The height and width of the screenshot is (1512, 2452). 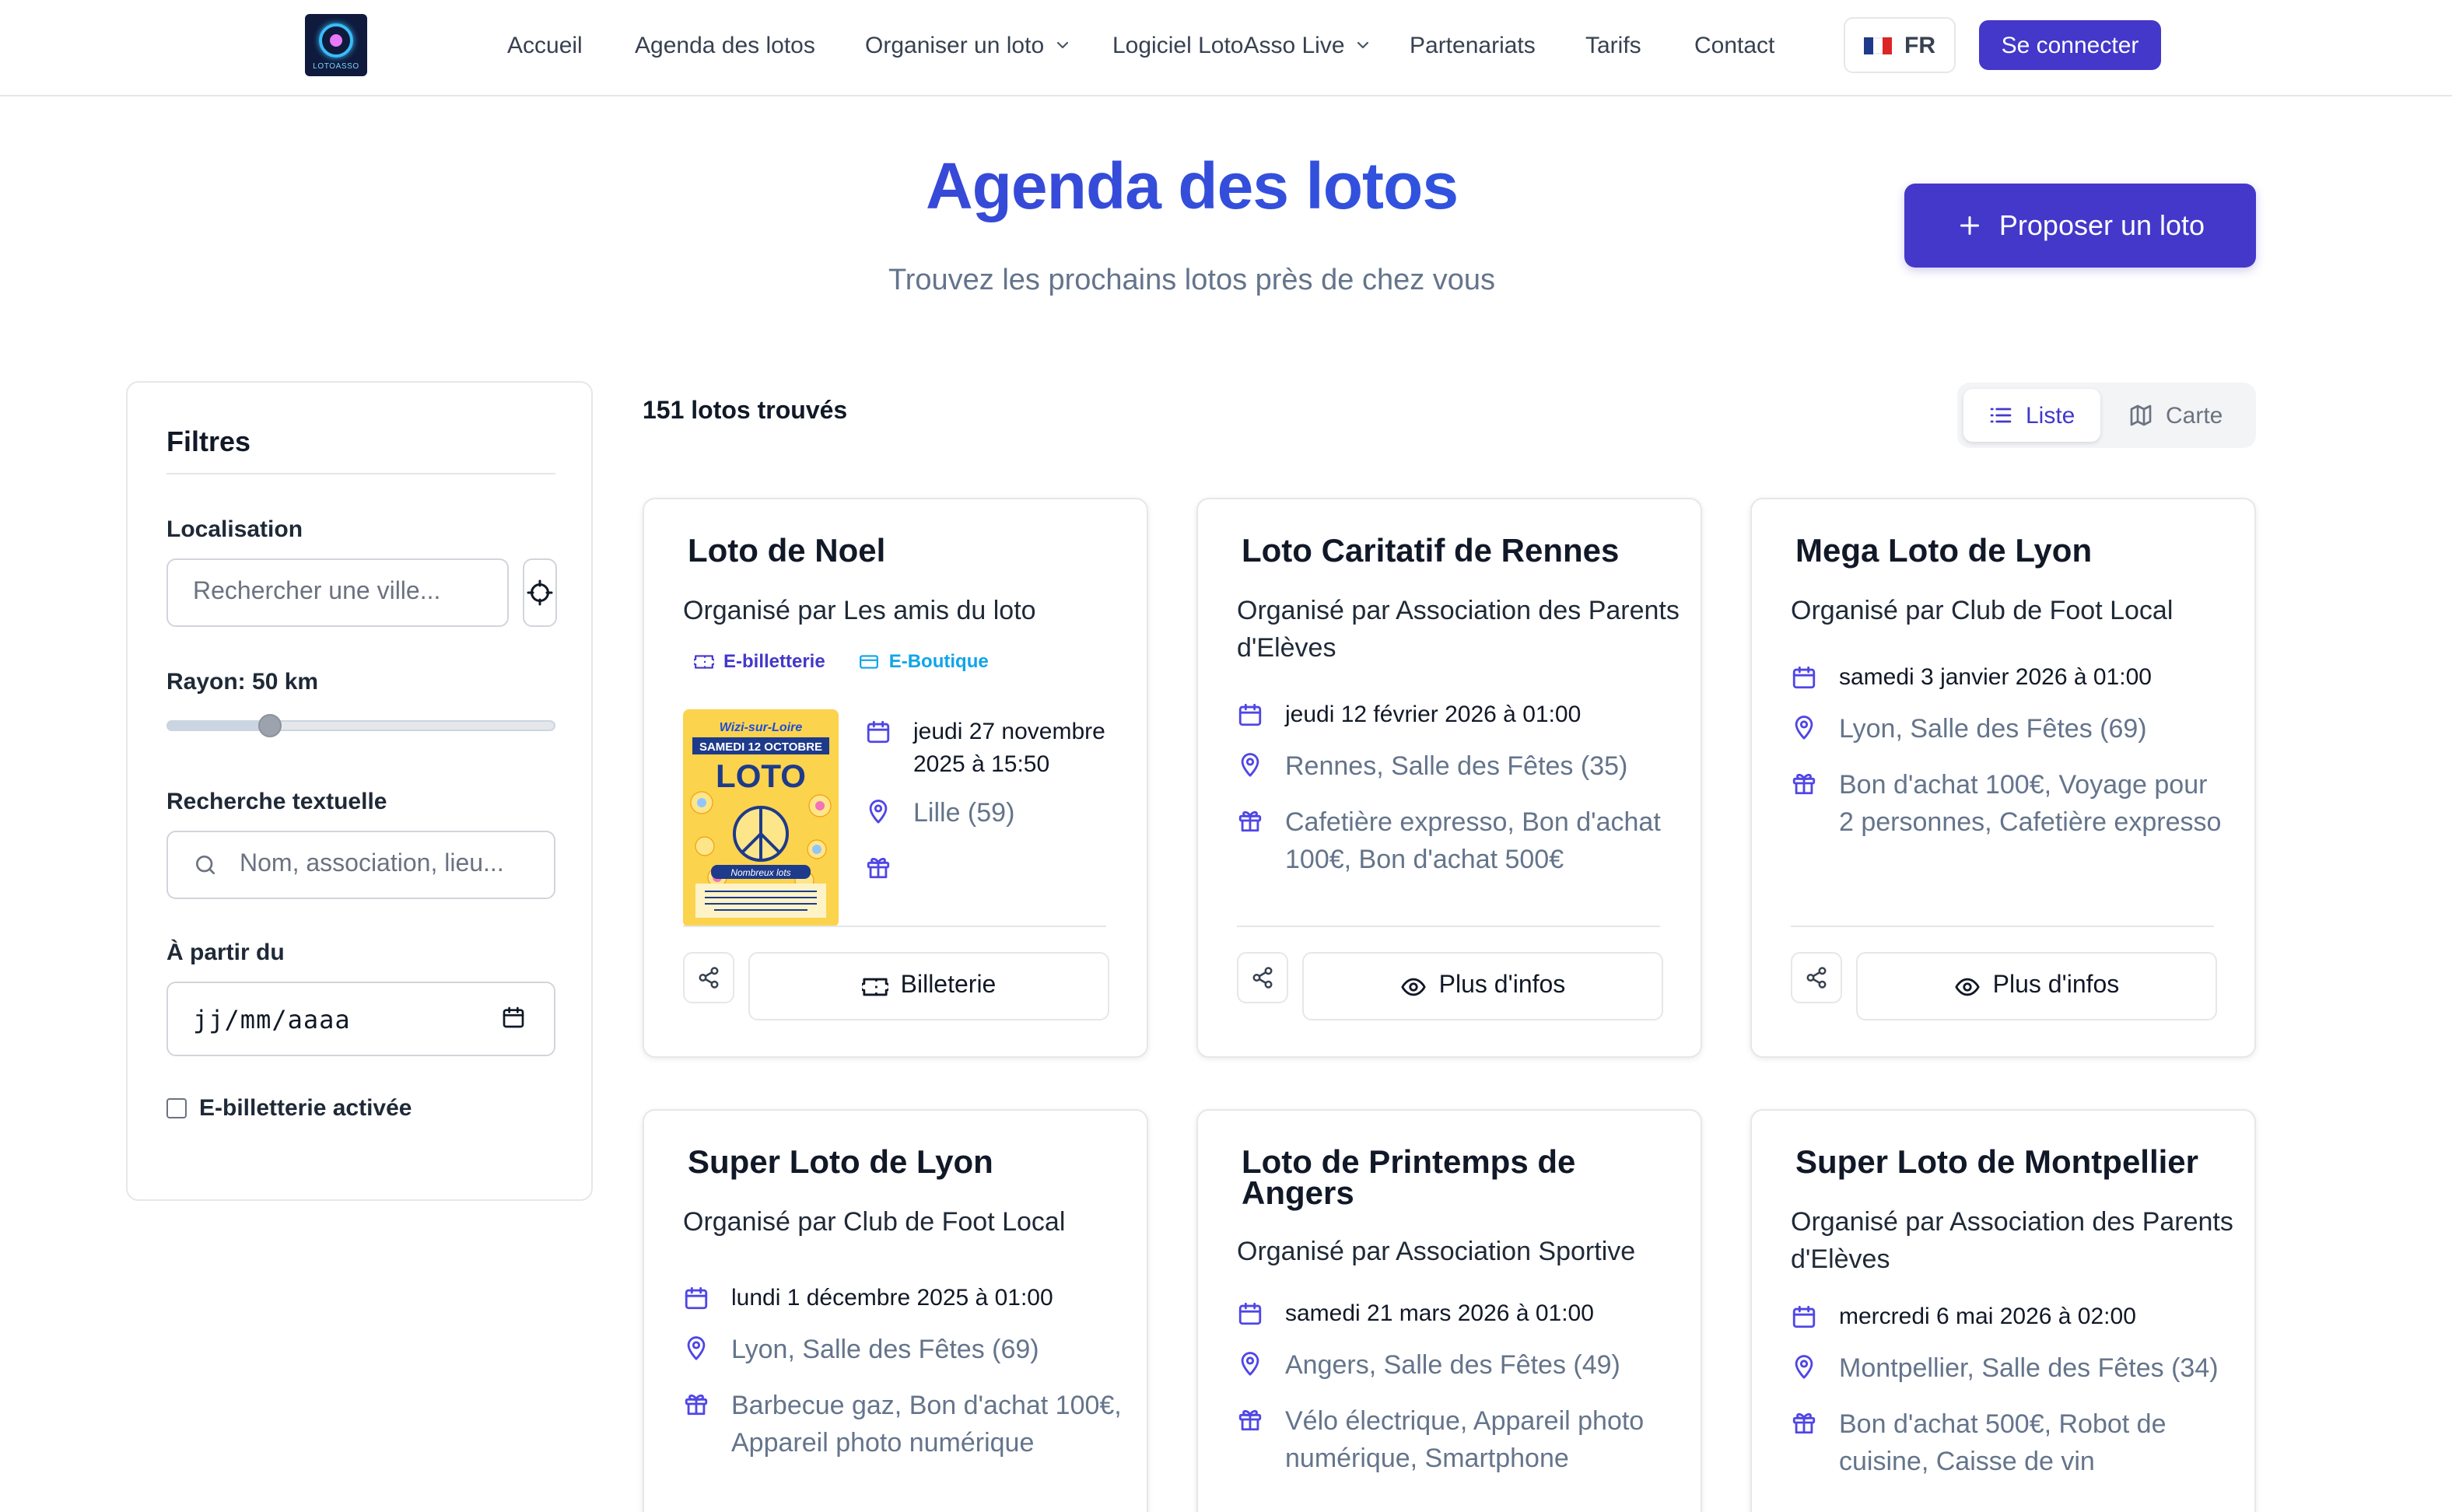 What do you see at coordinates (1804, 678) in the screenshot?
I see `calendar-icon` at bounding box center [1804, 678].